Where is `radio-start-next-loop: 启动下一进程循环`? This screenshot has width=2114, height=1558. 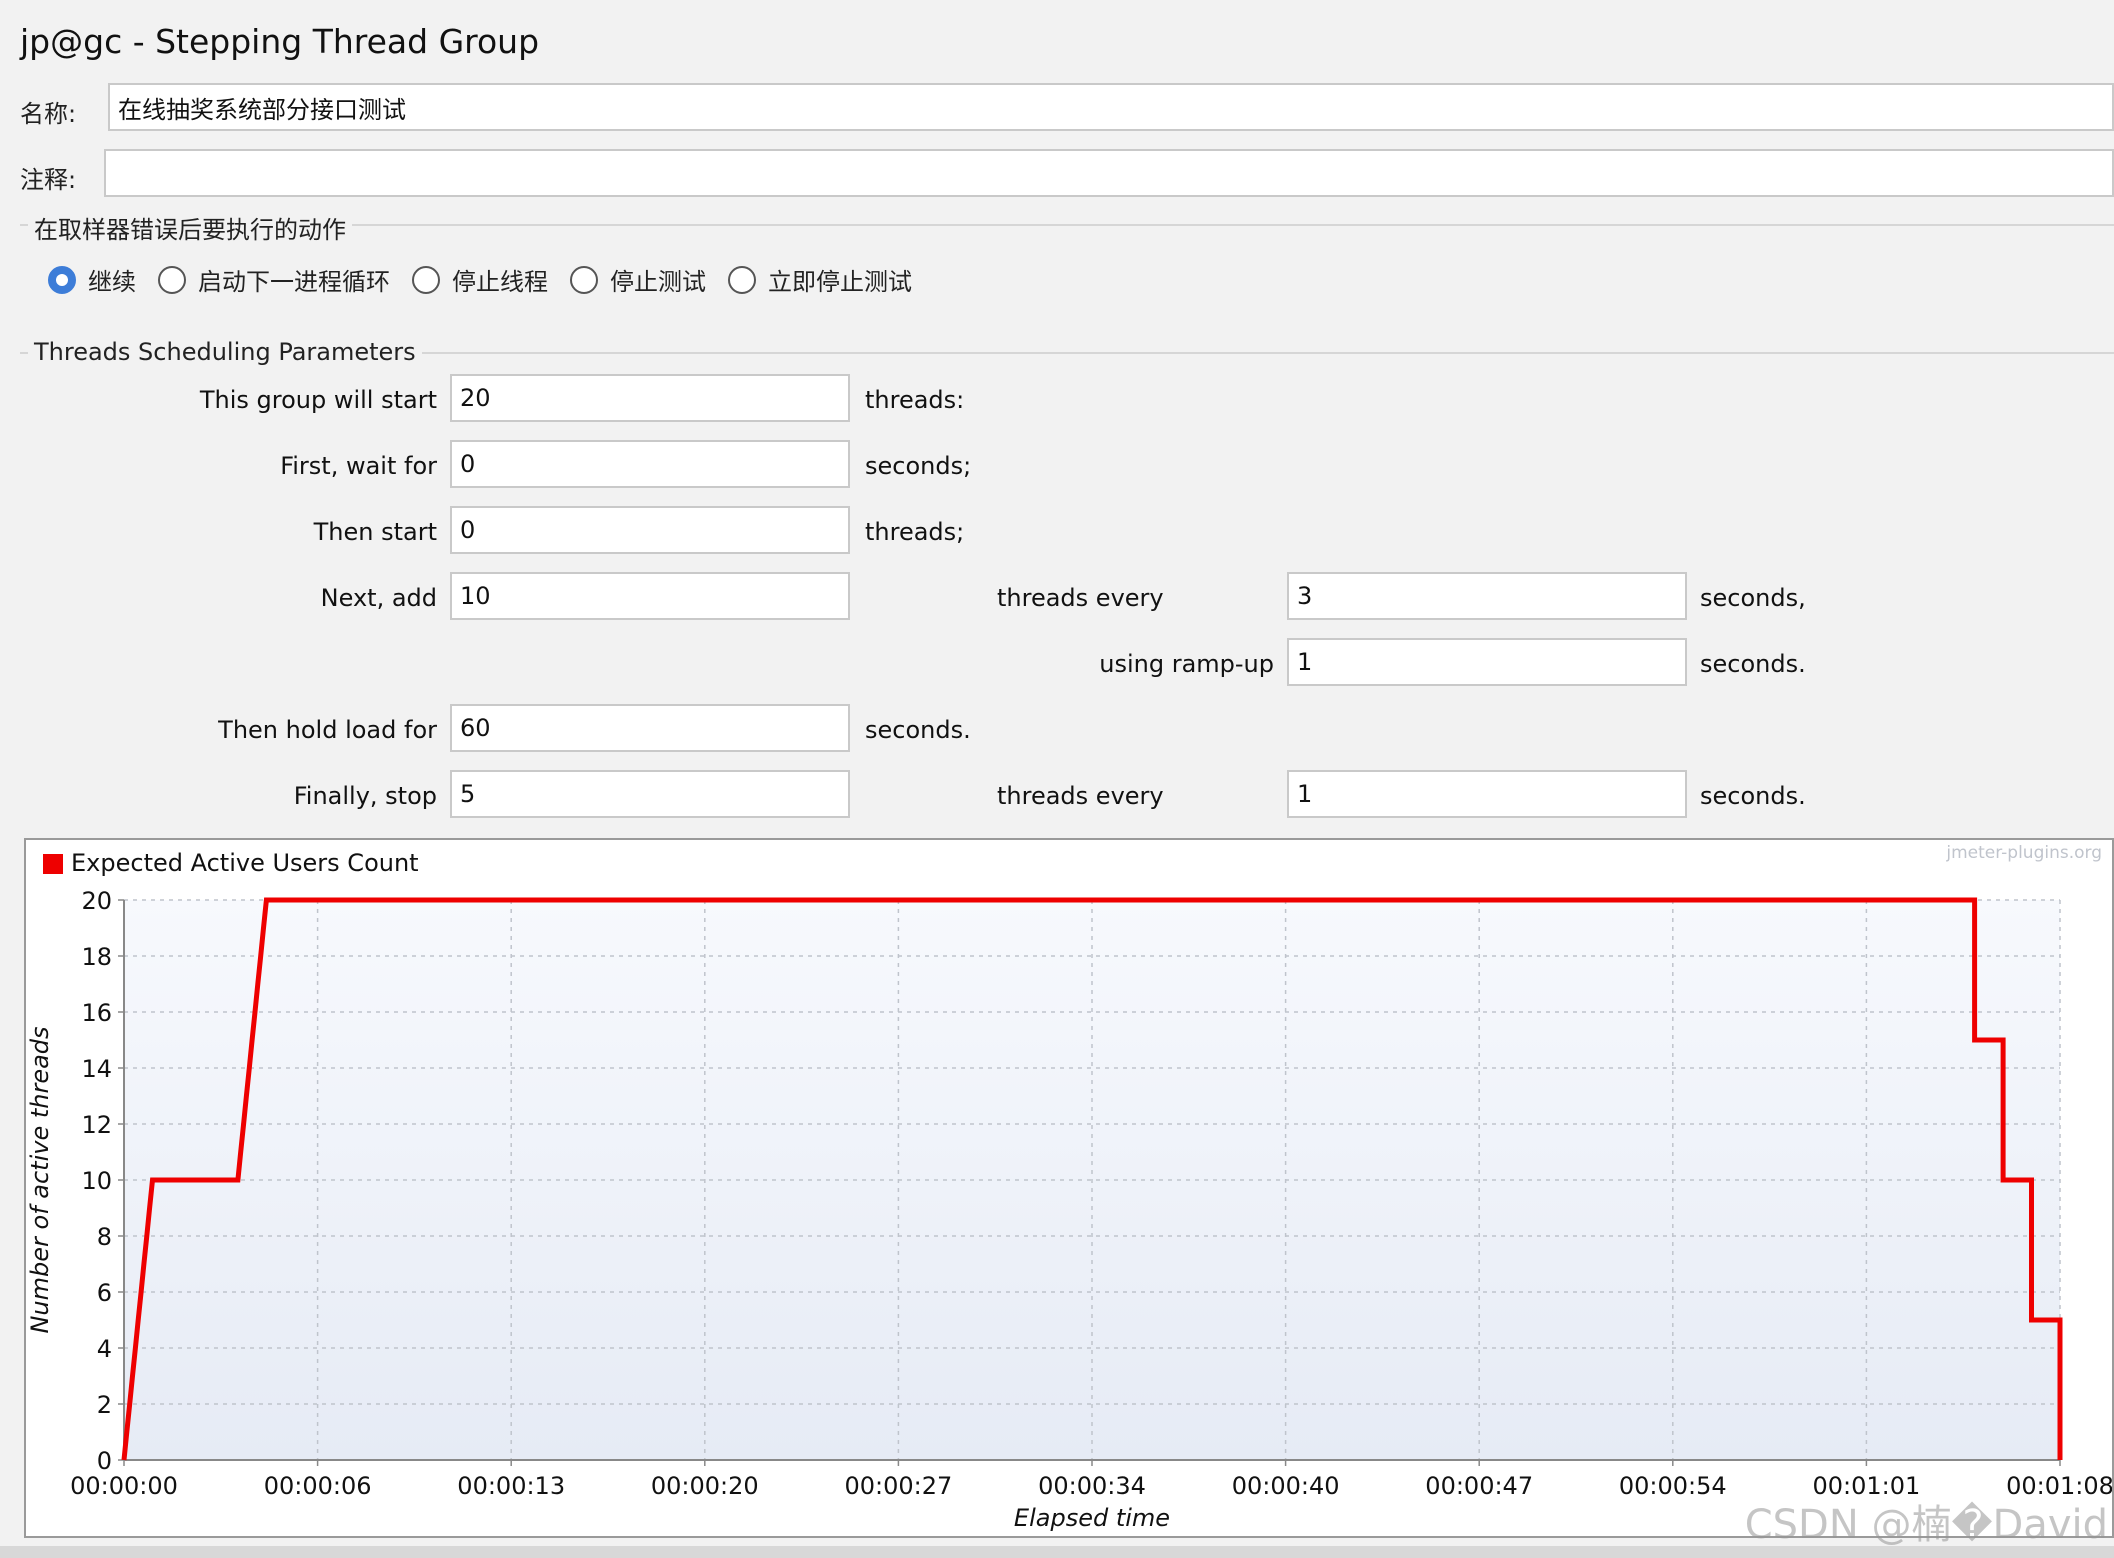
radio-start-next-loop: 启动下一进程循环 is located at coordinates (274, 279).